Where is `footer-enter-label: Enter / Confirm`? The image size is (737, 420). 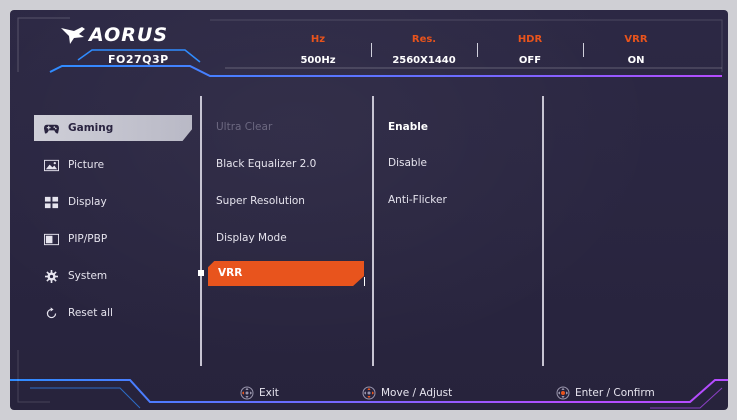 footer-enter-label: Enter / Confirm is located at coordinates (615, 393).